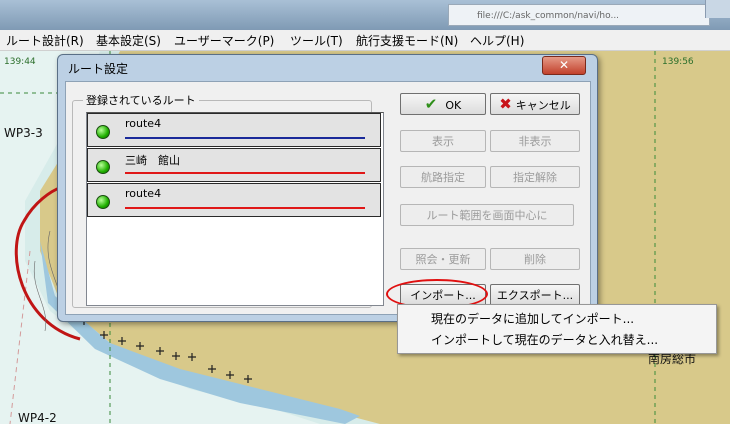  I want to click on menu-tools: ツール(T), so click(316, 40).